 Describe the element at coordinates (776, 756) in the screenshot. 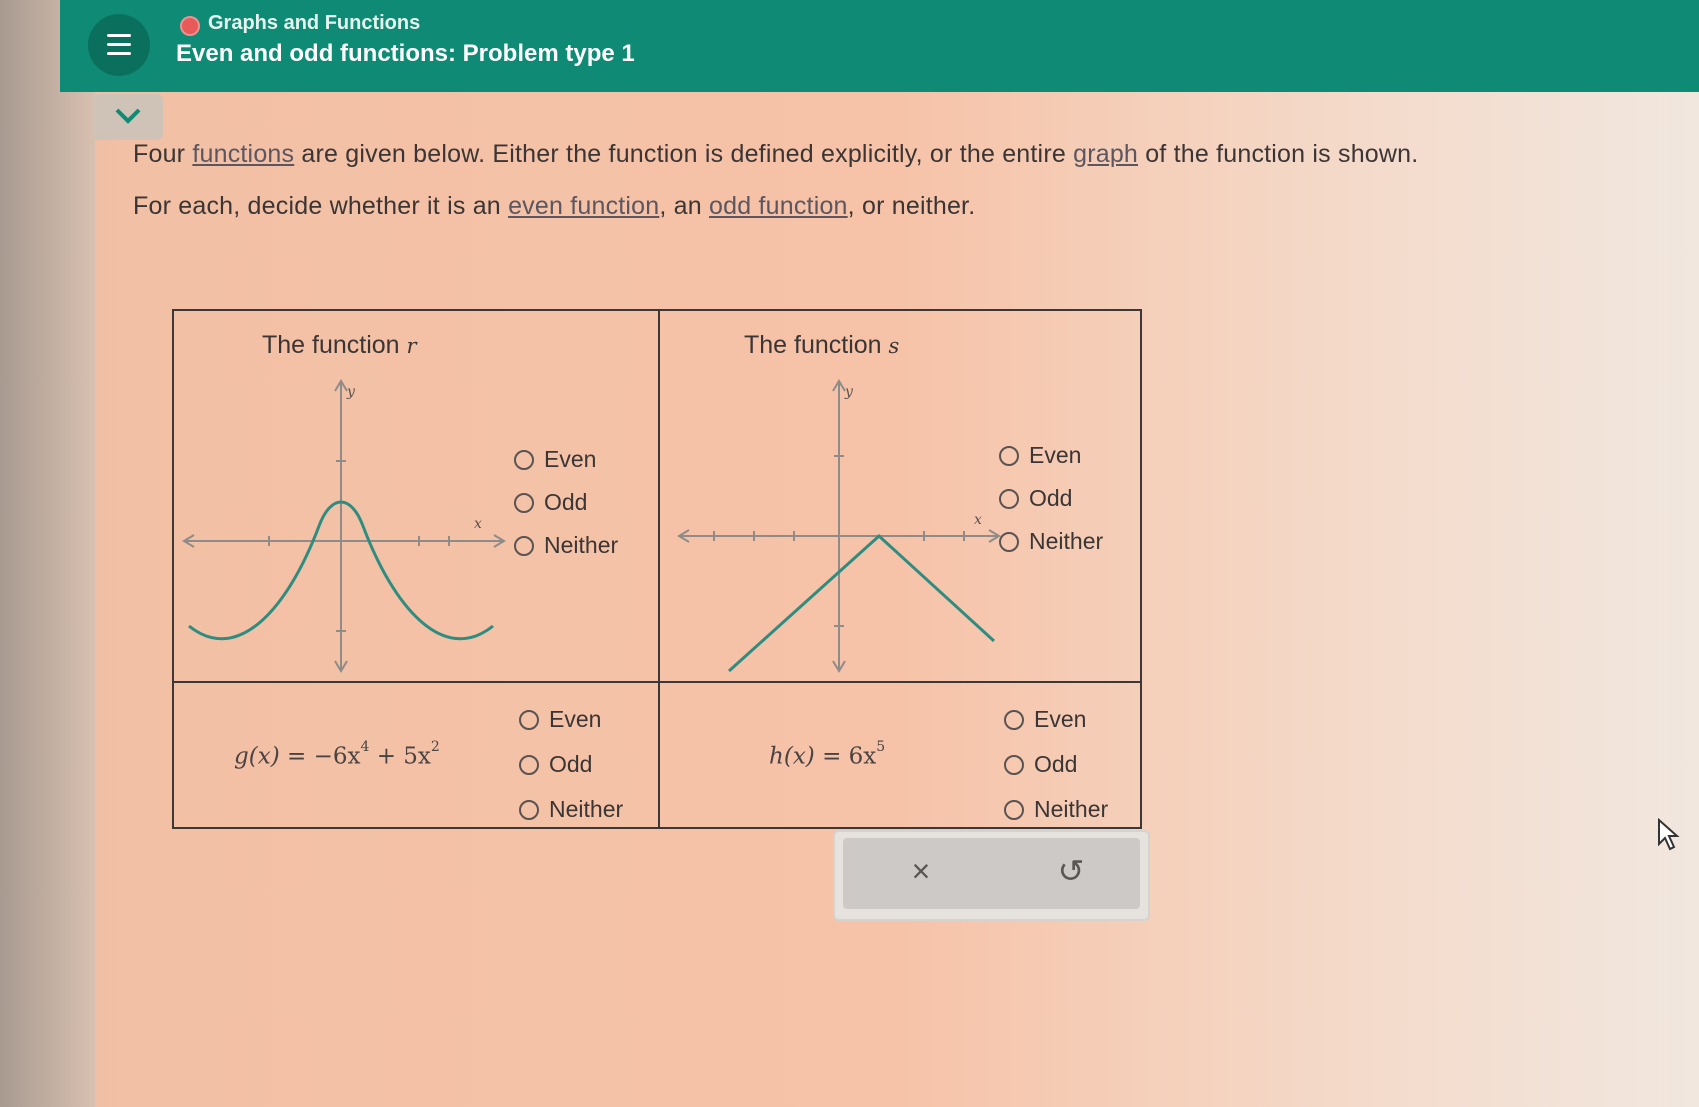

I see `formula-part: h` at that location.